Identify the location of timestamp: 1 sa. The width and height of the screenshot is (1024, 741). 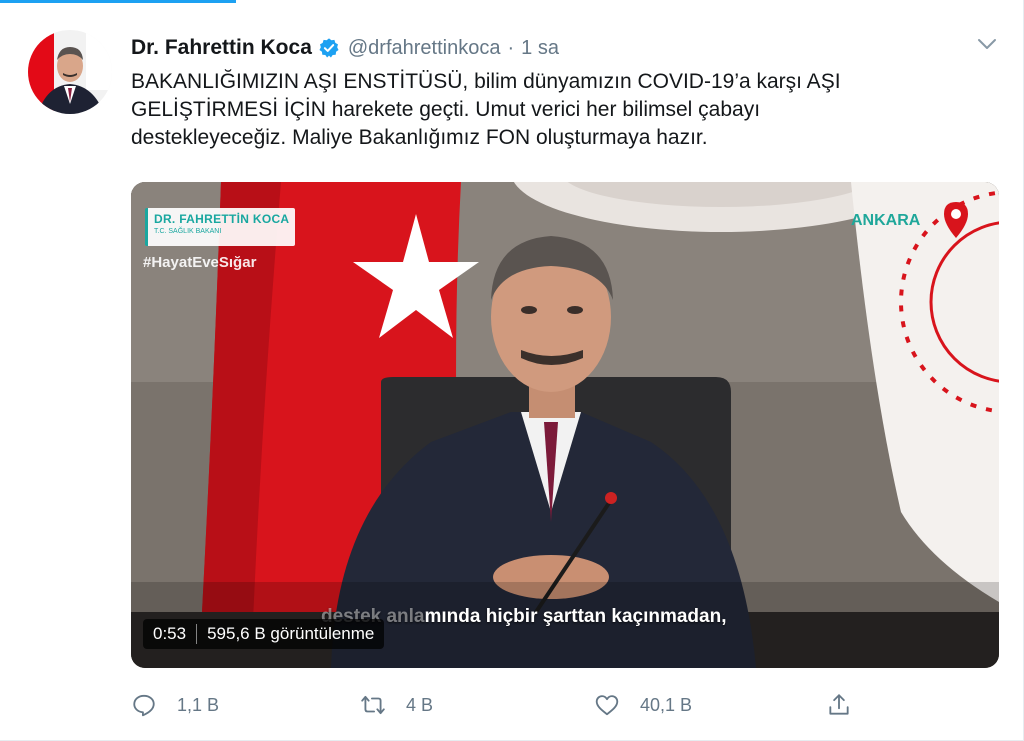
(540, 48).